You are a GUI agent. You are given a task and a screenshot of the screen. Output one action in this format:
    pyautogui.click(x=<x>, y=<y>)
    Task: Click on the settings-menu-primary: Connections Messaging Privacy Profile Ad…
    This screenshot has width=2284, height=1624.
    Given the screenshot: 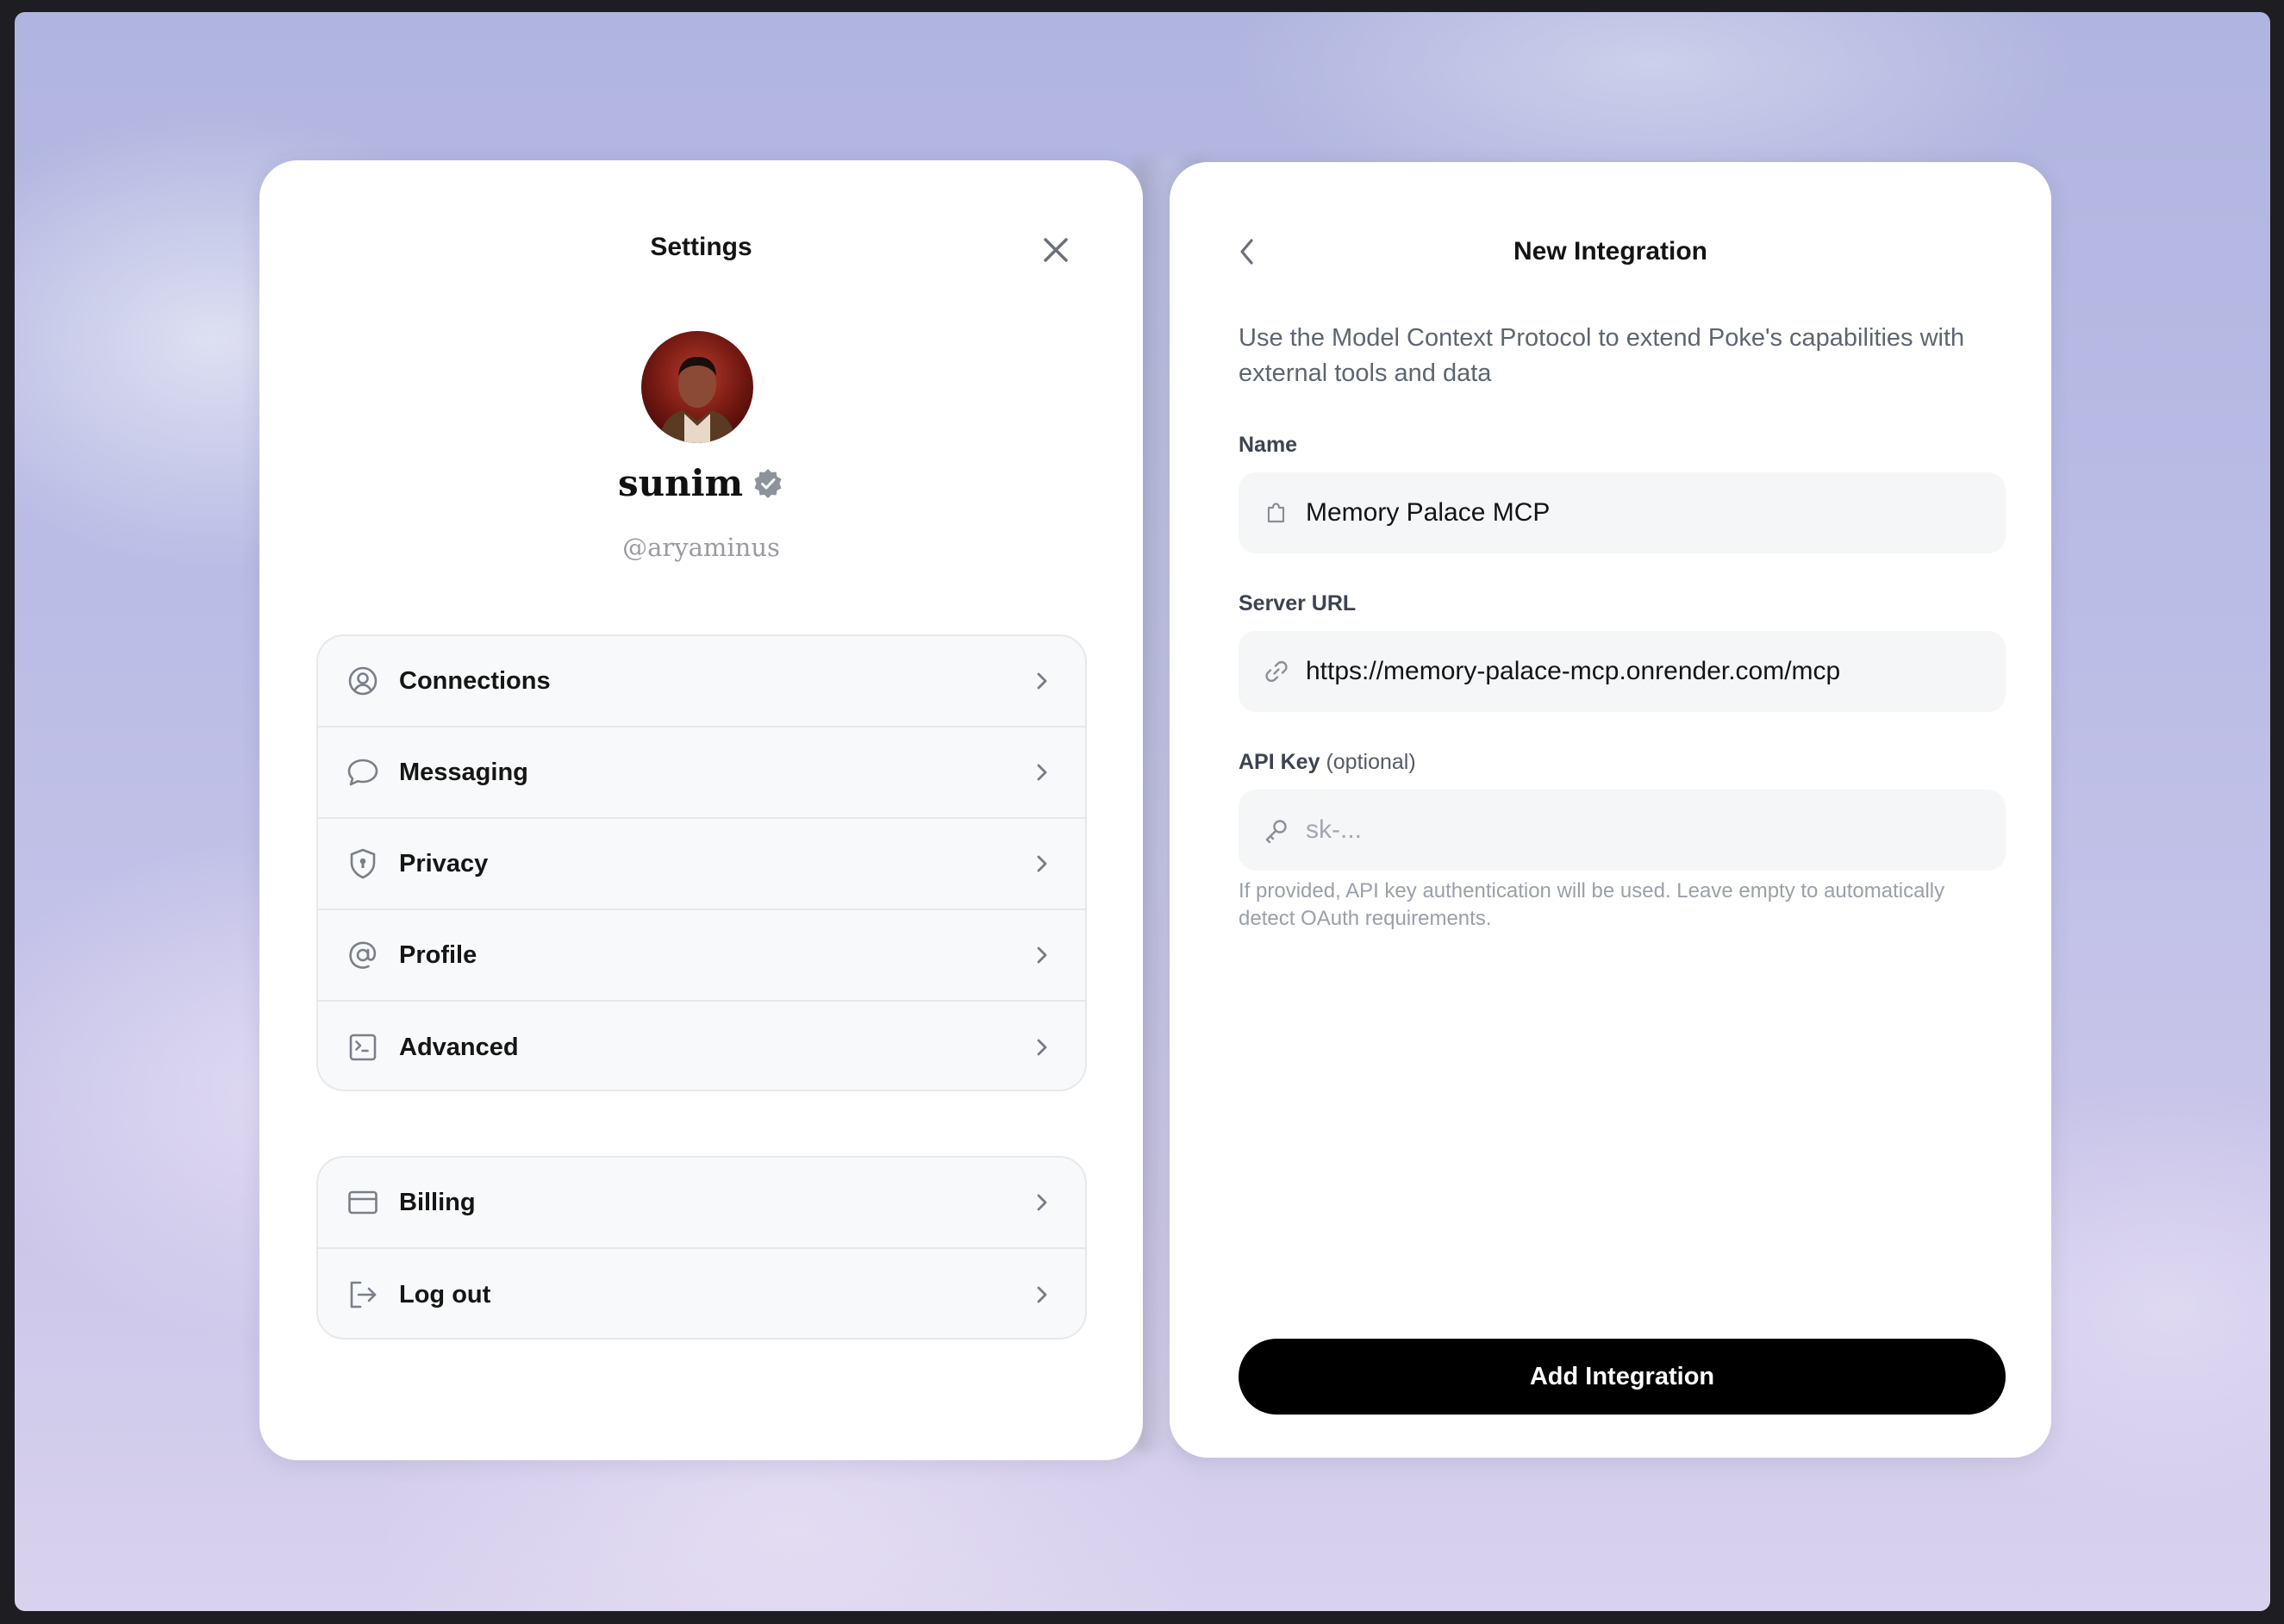 What is the action you would take?
    pyautogui.click(x=701, y=863)
    